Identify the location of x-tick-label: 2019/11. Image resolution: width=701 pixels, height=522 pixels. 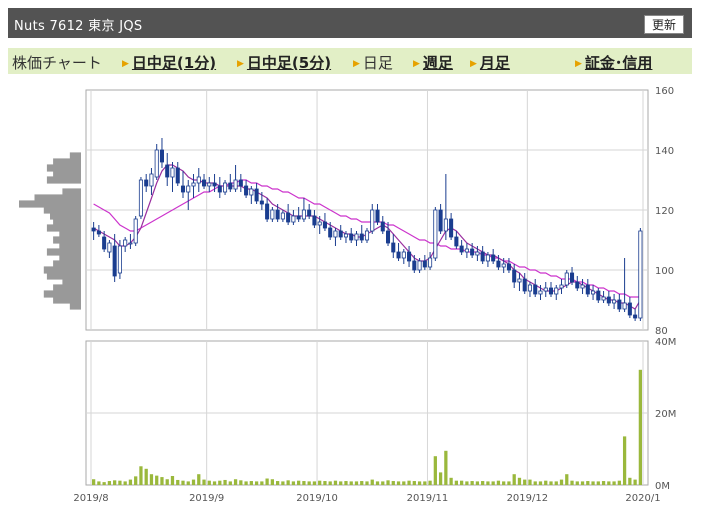
(428, 498).